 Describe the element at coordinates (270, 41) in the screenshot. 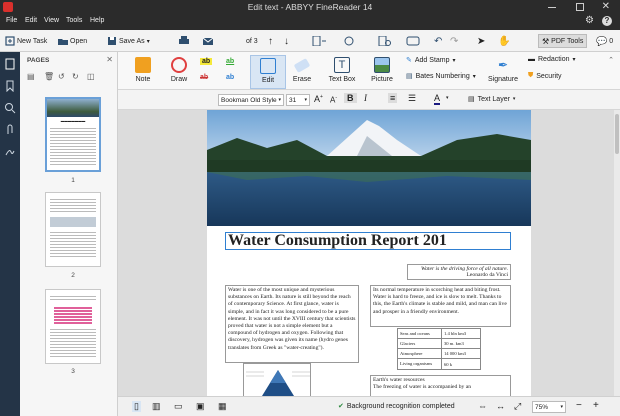

I see `previous-page-icon: ↑` at that location.